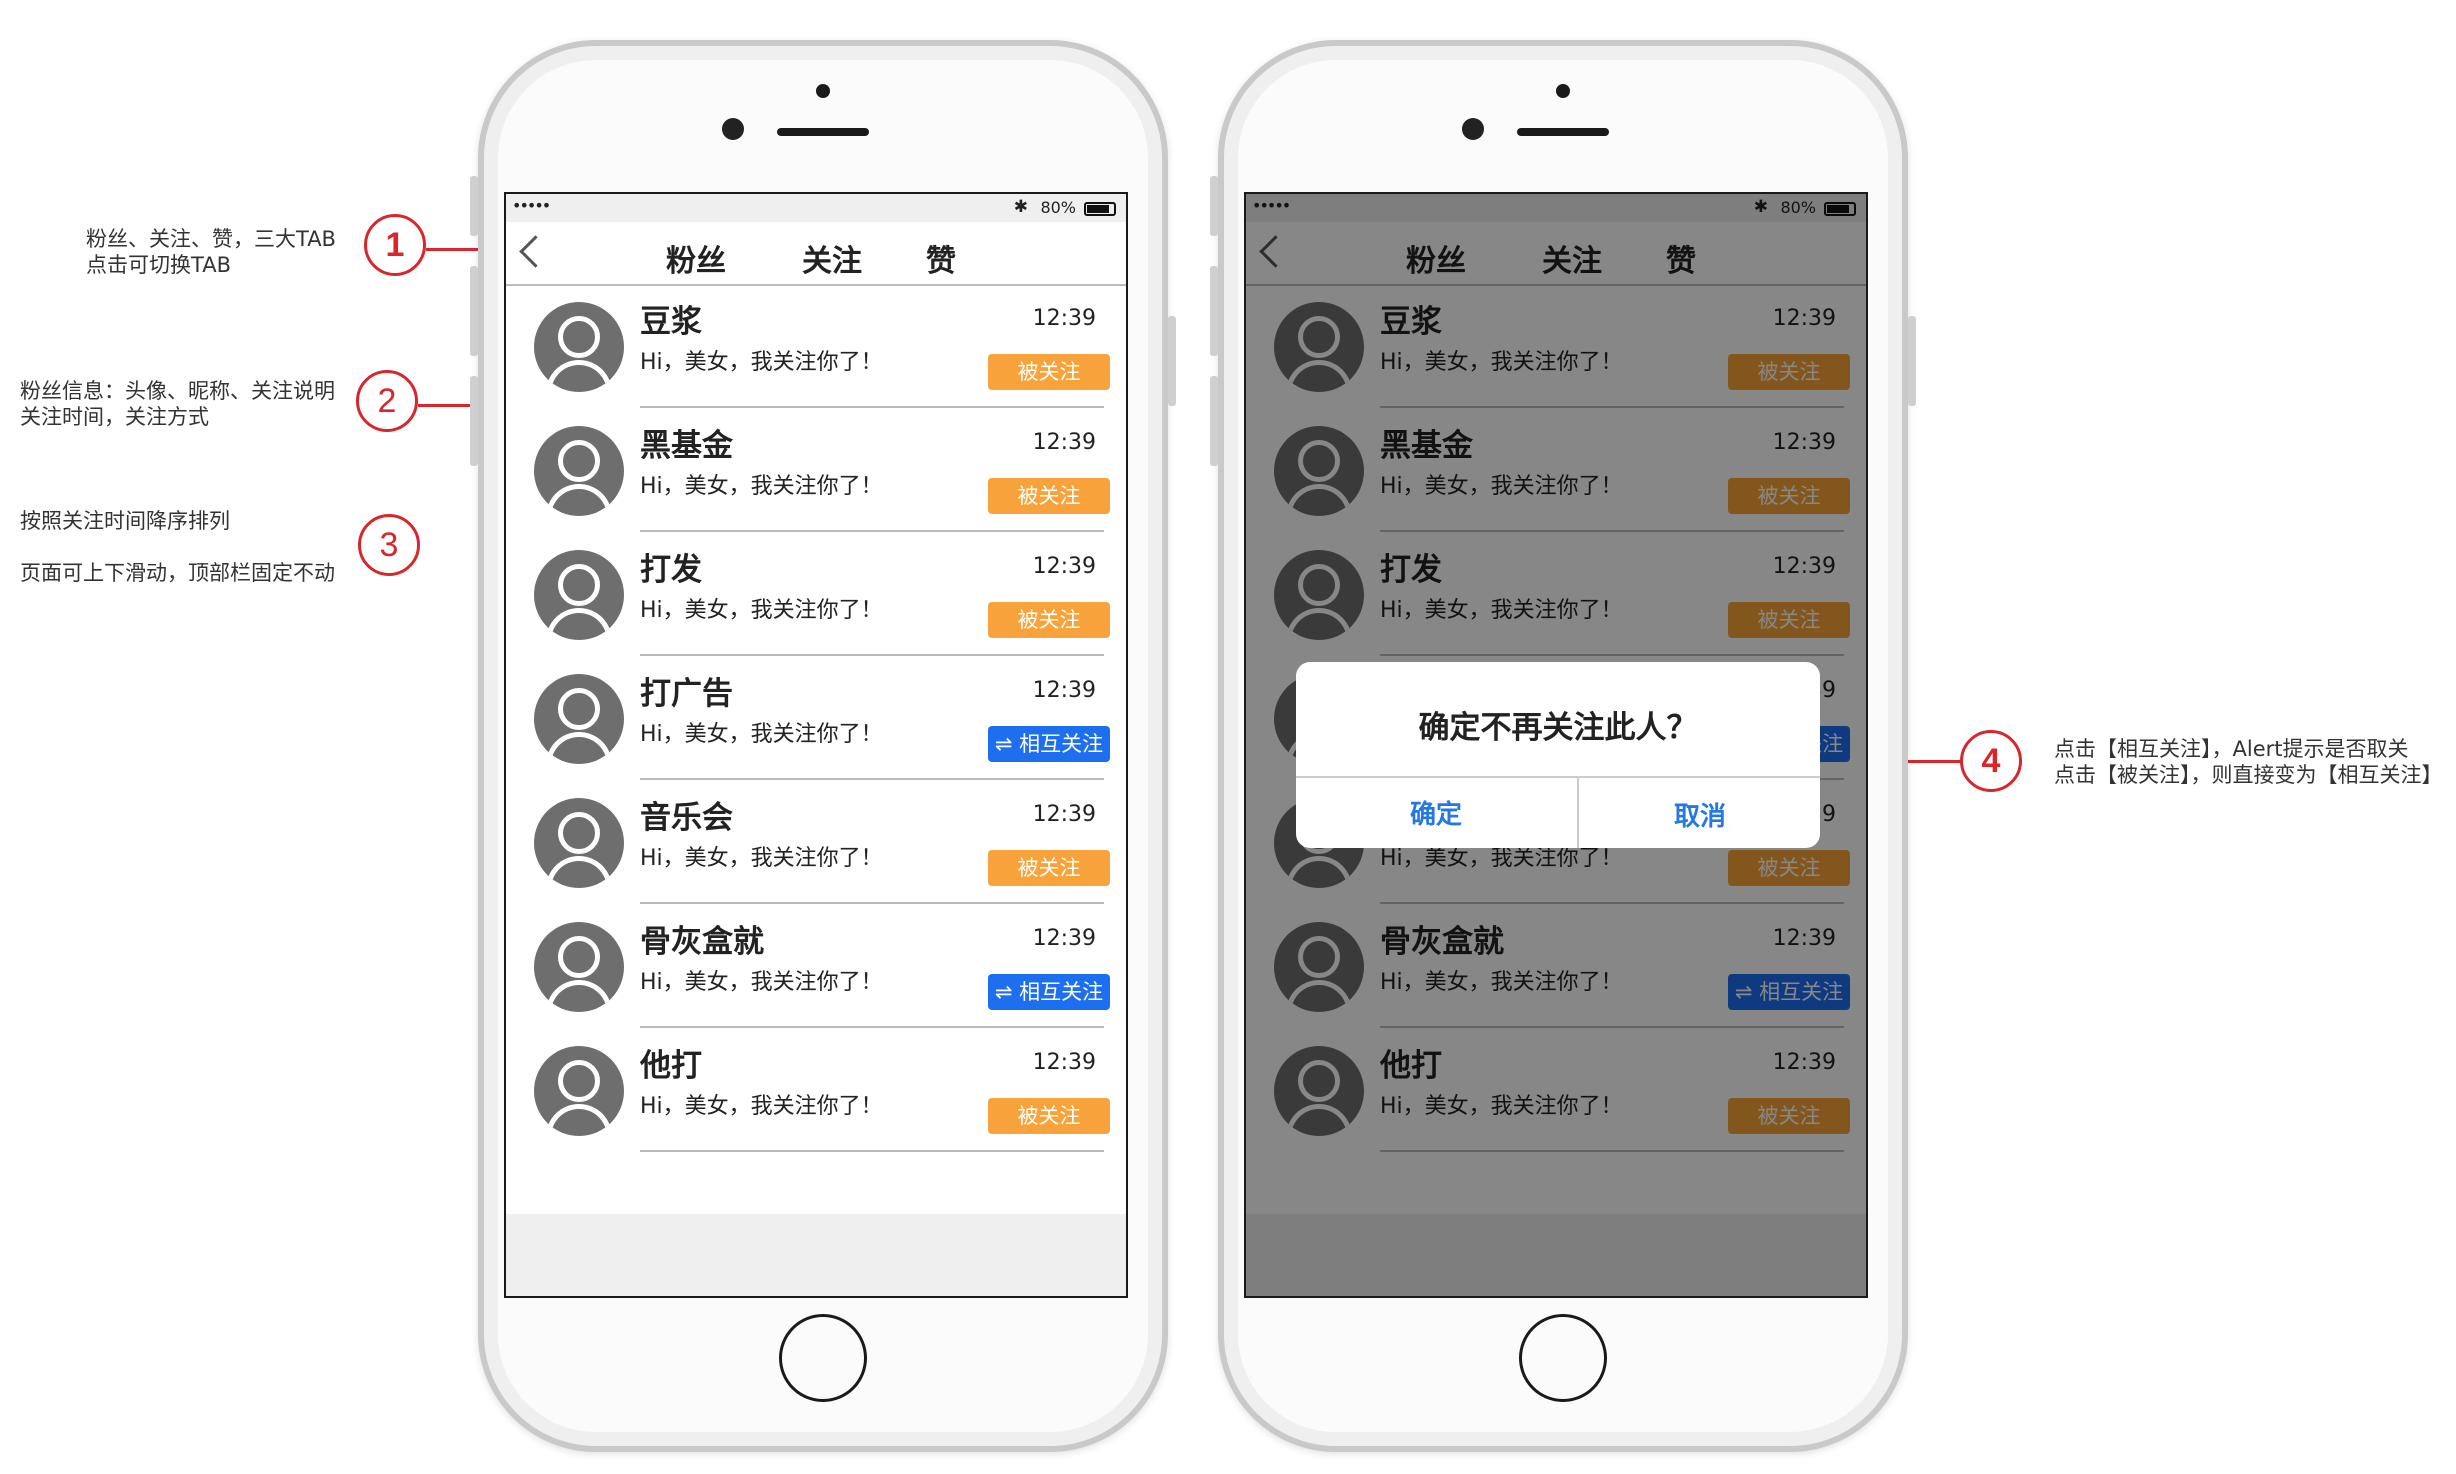 The width and height of the screenshot is (2456, 1474). Describe the element at coordinates (696, 264) in the screenshot. I see `tab-fans: 粉丝` at that location.